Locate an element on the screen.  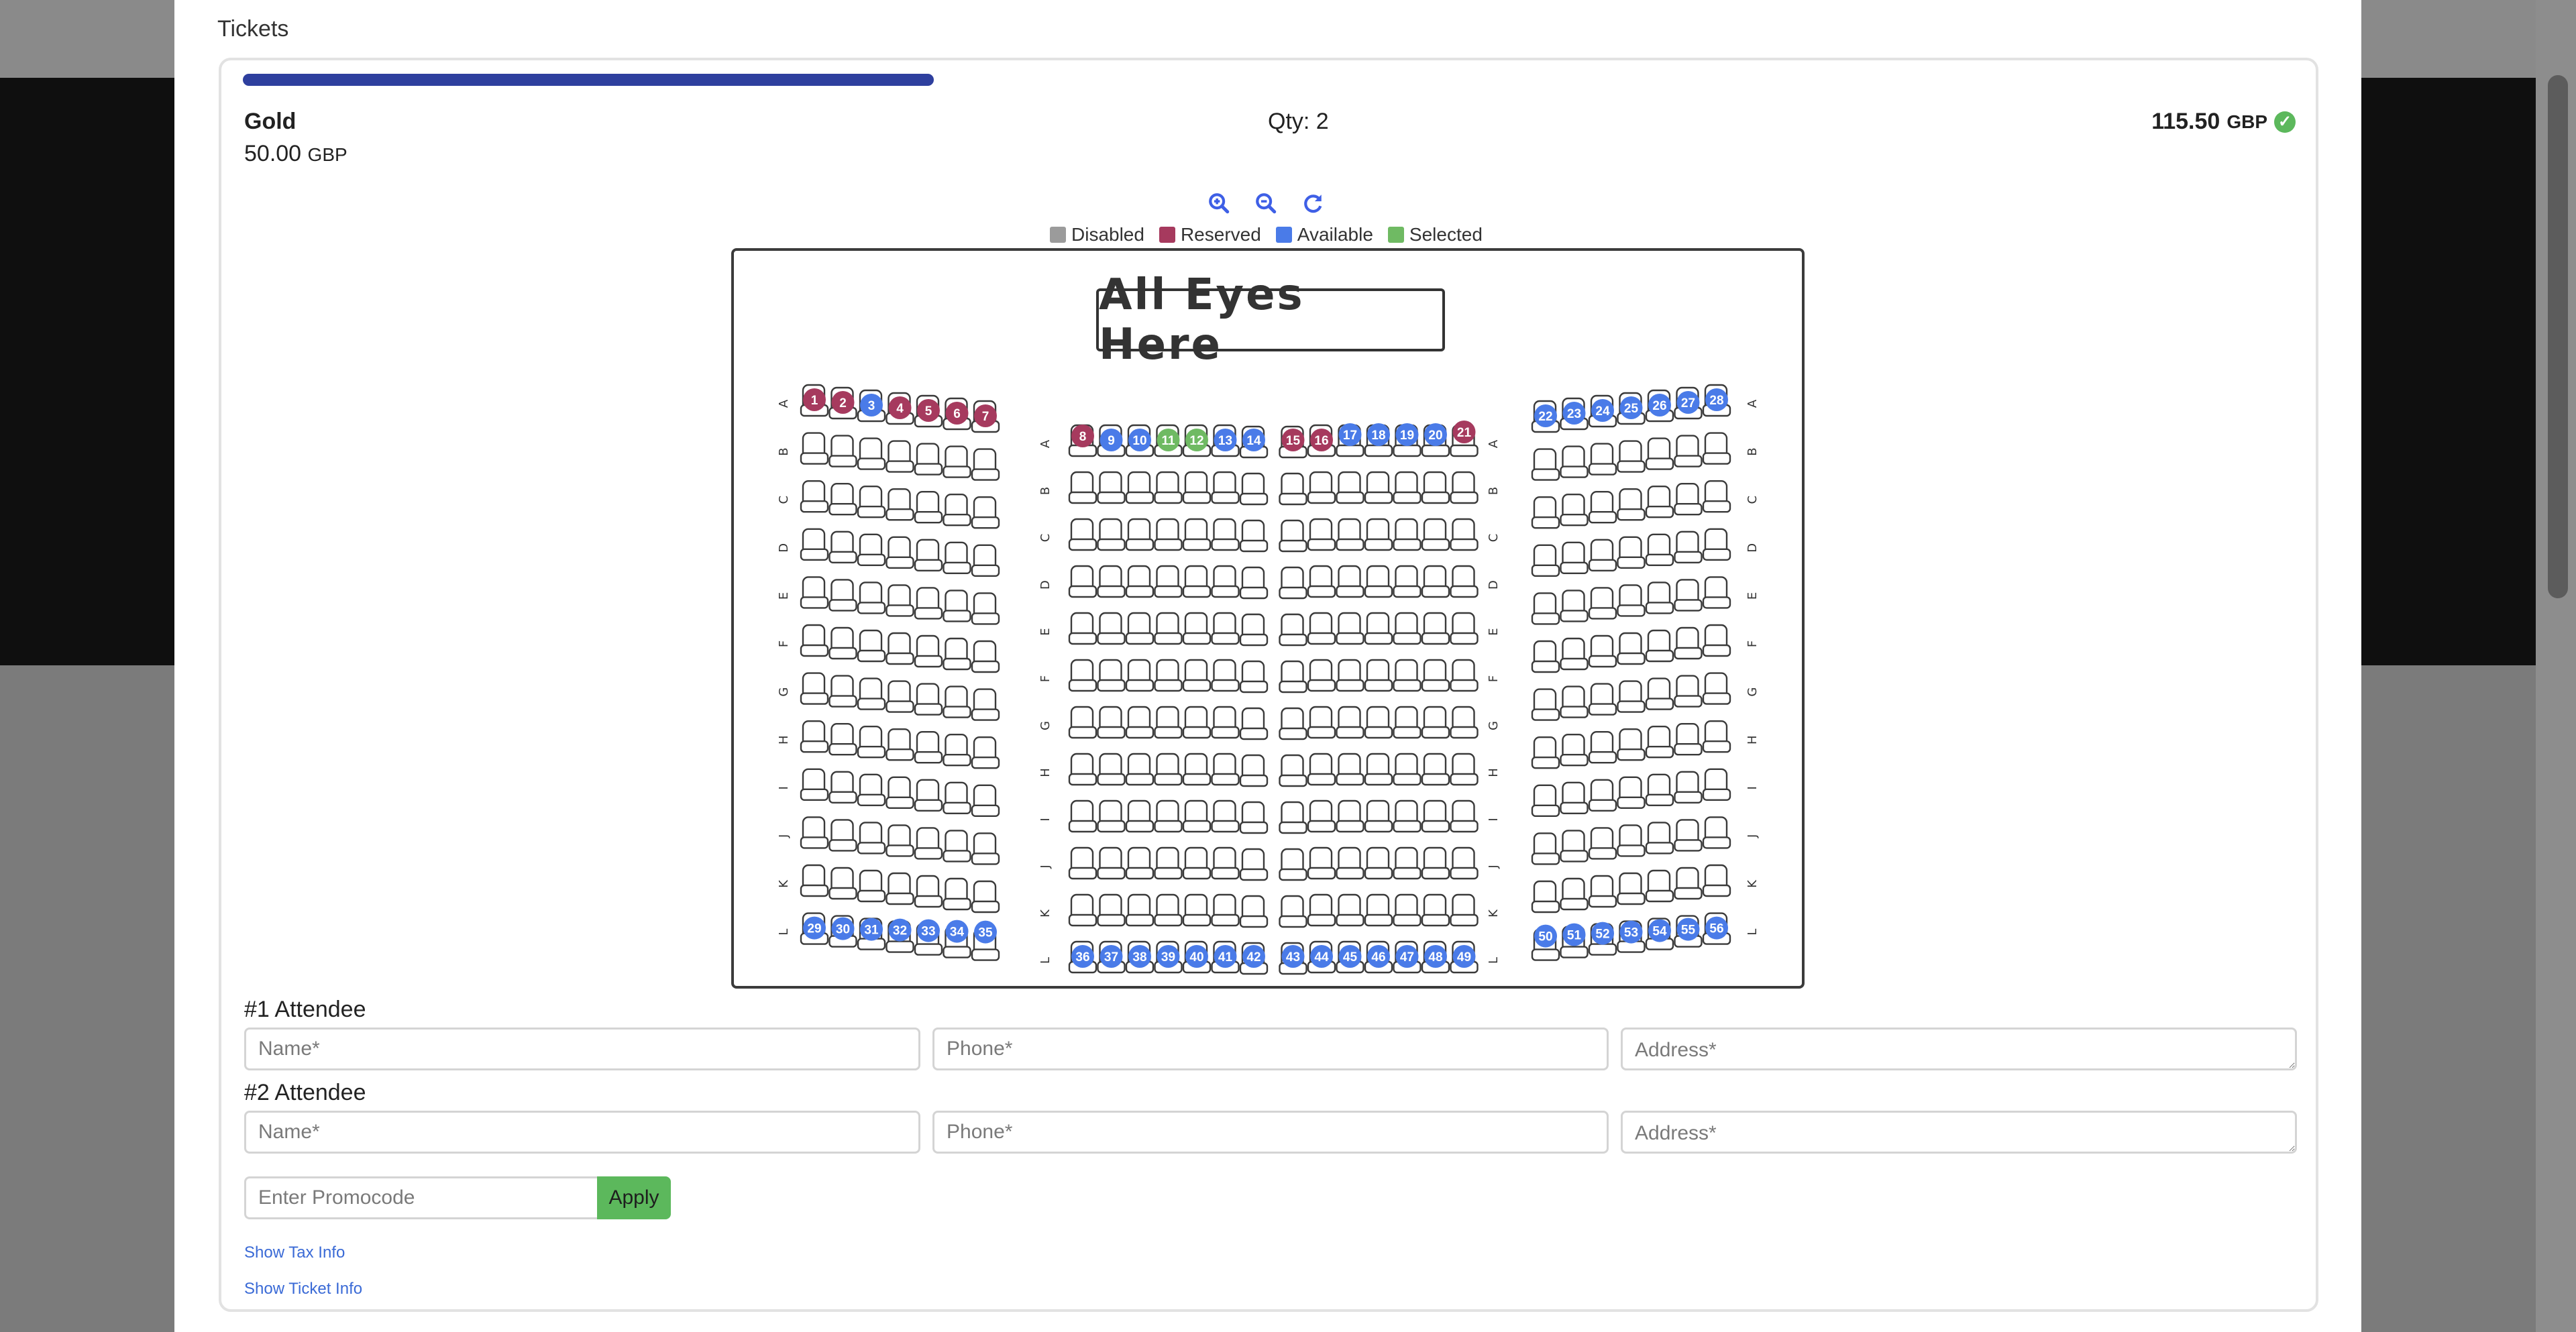
zoom-in-icon is located at coordinates (1219, 205).